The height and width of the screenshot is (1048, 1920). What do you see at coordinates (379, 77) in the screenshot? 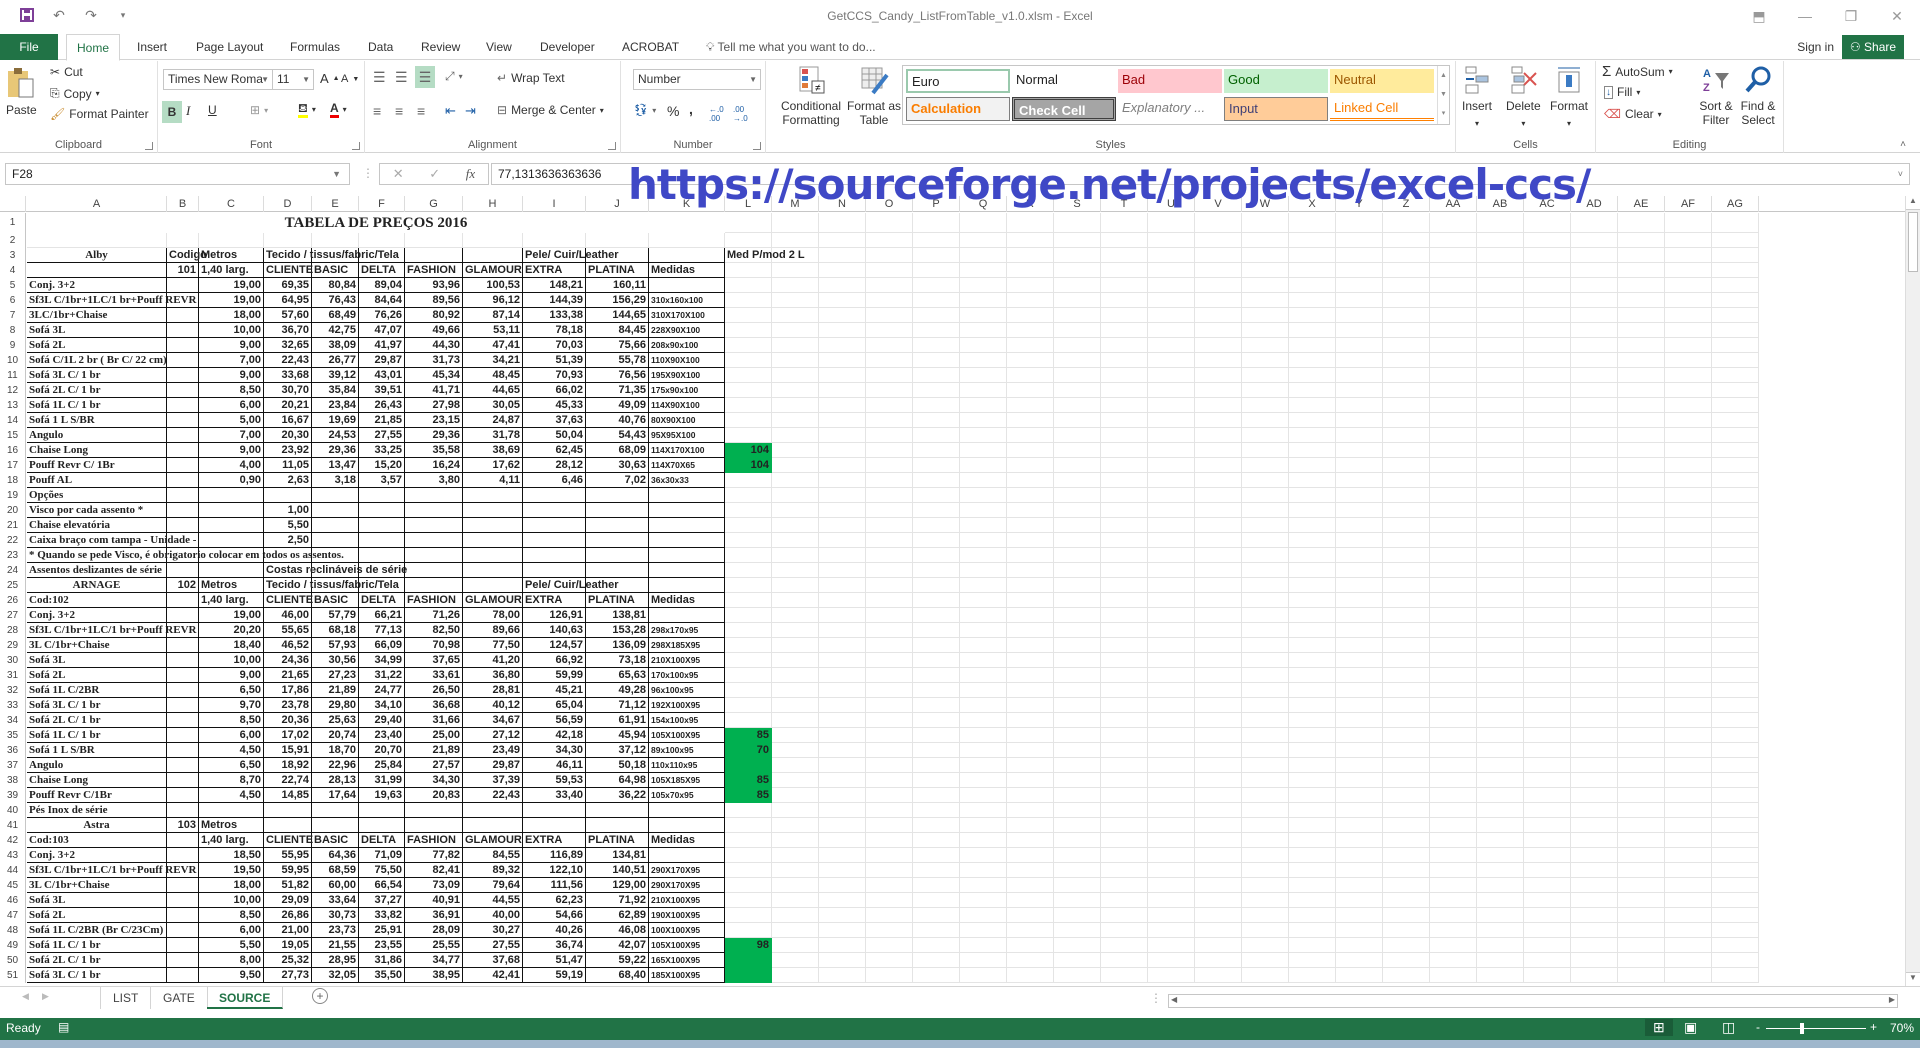
I see `top-align-button: ☰` at bounding box center [379, 77].